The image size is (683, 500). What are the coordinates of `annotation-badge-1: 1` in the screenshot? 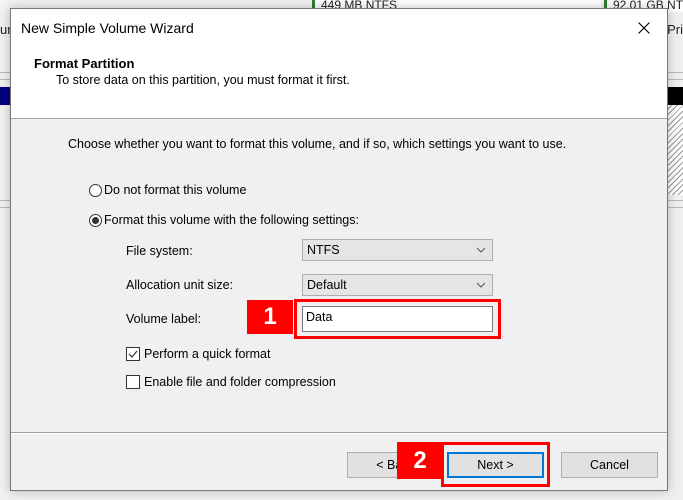 It's located at (270, 317).